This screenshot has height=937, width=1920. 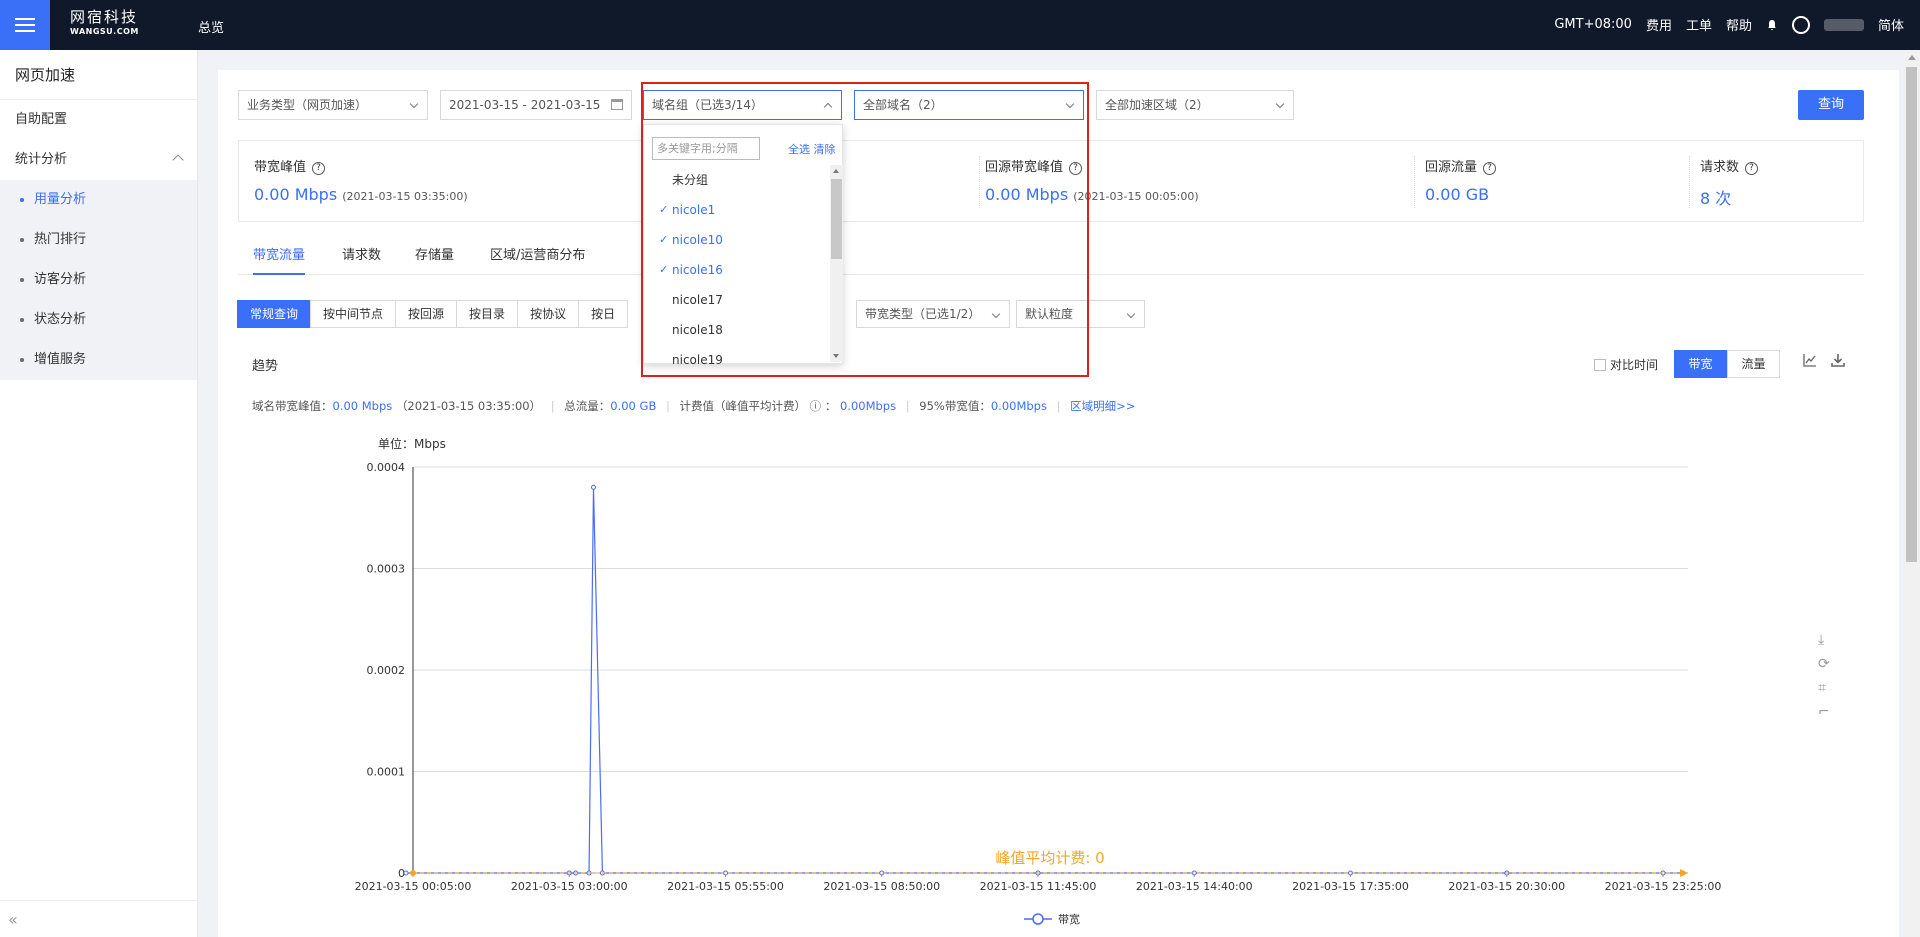 What do you see at coordinates (738, 210) in the screenshot?
I see `dropdown-option: nicole1` at bounding box center [738, 210].